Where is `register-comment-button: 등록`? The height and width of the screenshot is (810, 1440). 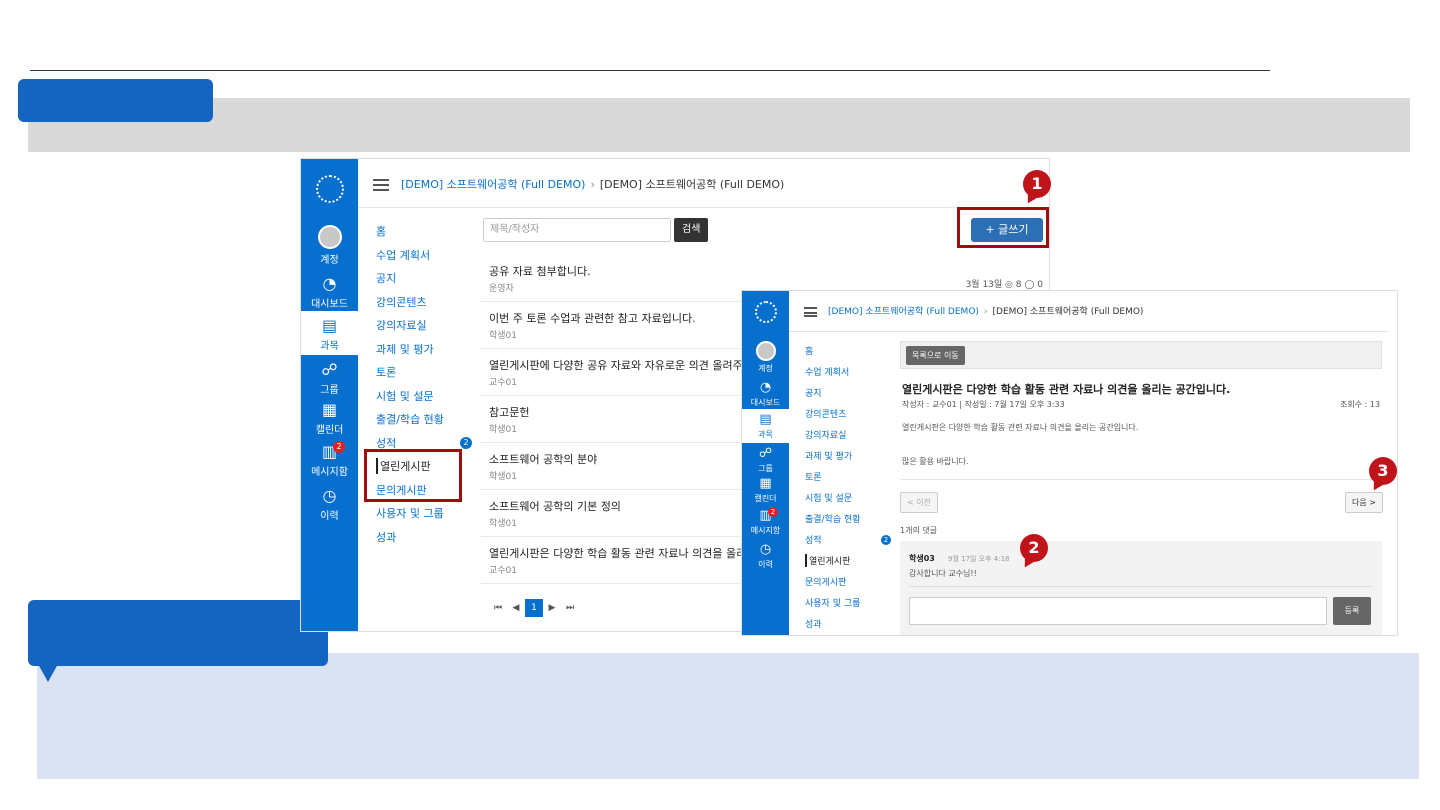 register-comment-button: 등록 is located at coordinates (1352, 611).